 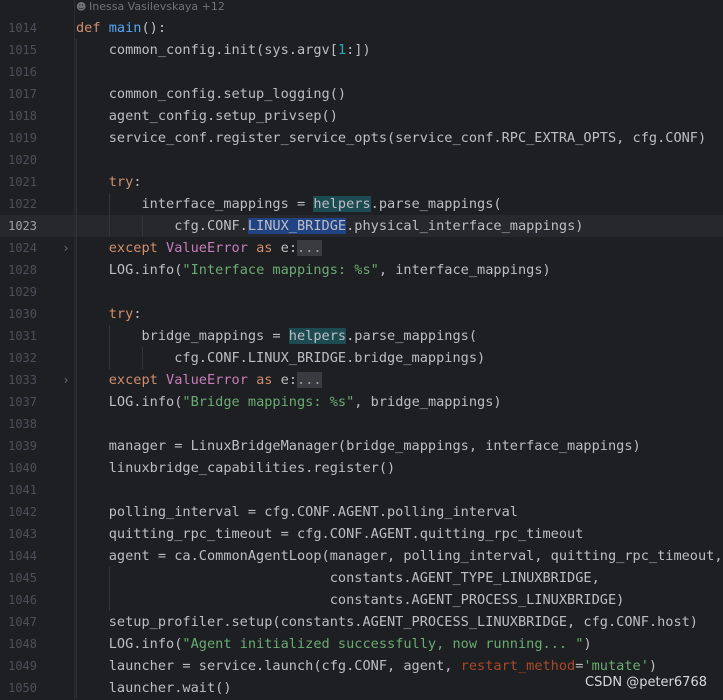 What do you see at coordinates (412, 336) in the screenshot?
I see `code-token: .parse_mappings(` at bounding box center [412, 336].